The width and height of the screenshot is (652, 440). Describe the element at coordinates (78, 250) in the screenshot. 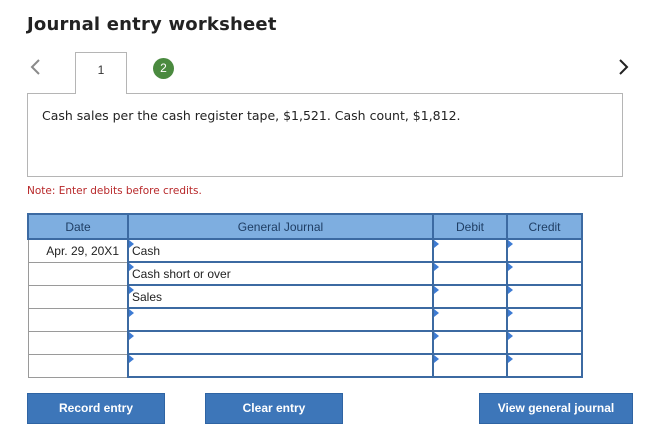

I see `date-cell: Apr. 29, 20X1` at that location.